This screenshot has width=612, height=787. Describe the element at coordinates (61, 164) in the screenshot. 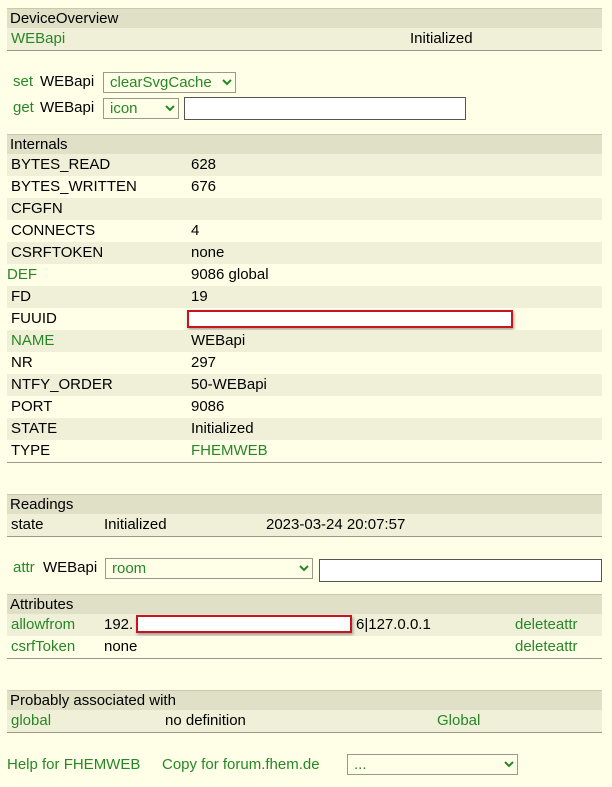

I see `internal-name: BYTES_READ` at that location.